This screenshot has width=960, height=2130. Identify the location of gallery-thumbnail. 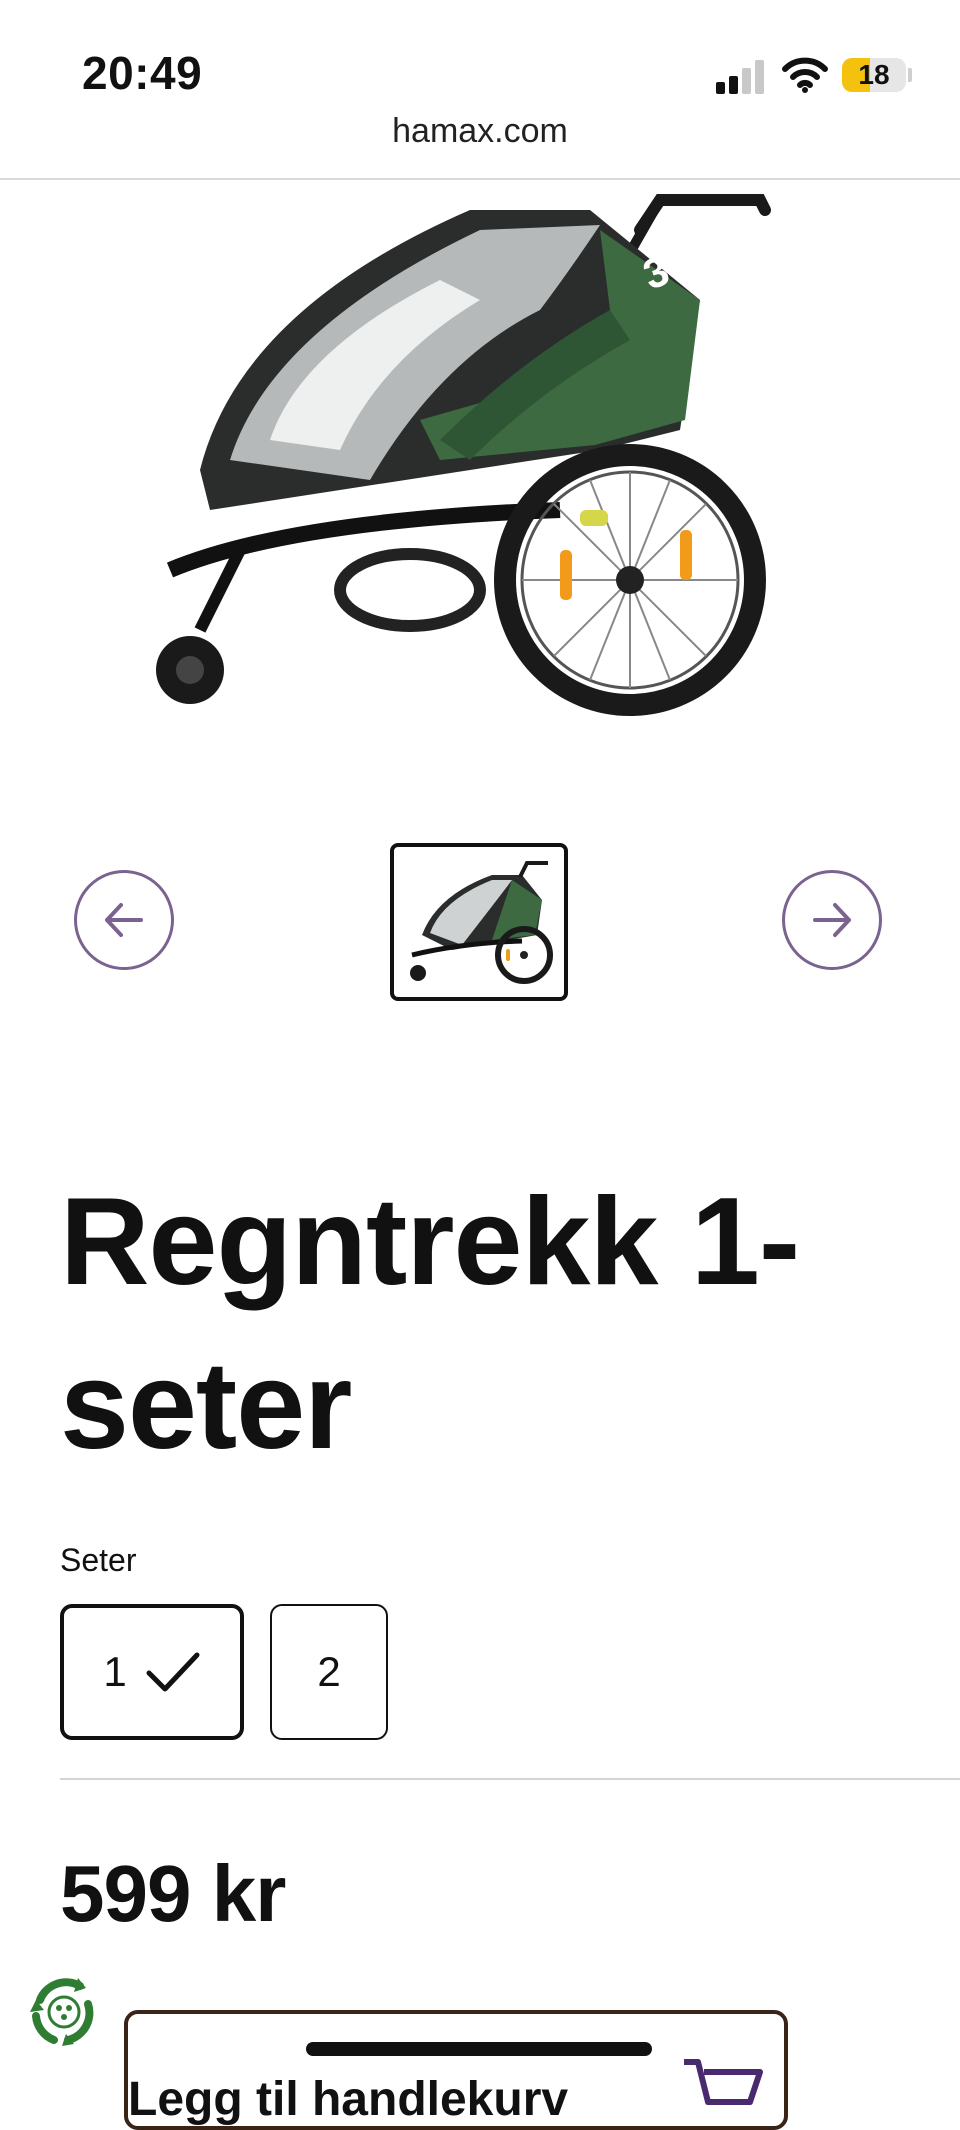
(479, 922).